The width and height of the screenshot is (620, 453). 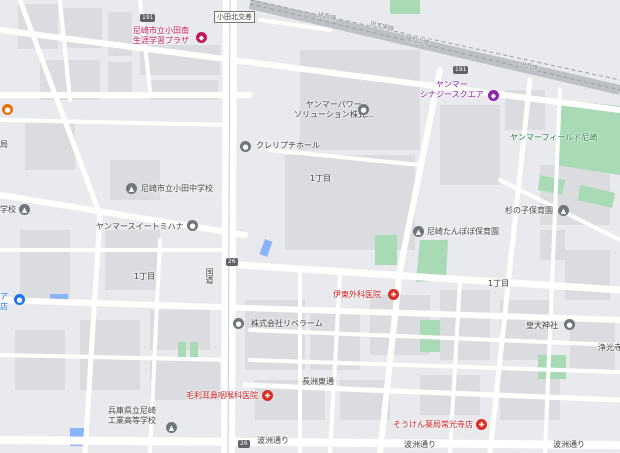 What do you see at coordinates (569, 324) in the screenshot?
I see `shrine-icon: ●` at bounding box center [569, 324].